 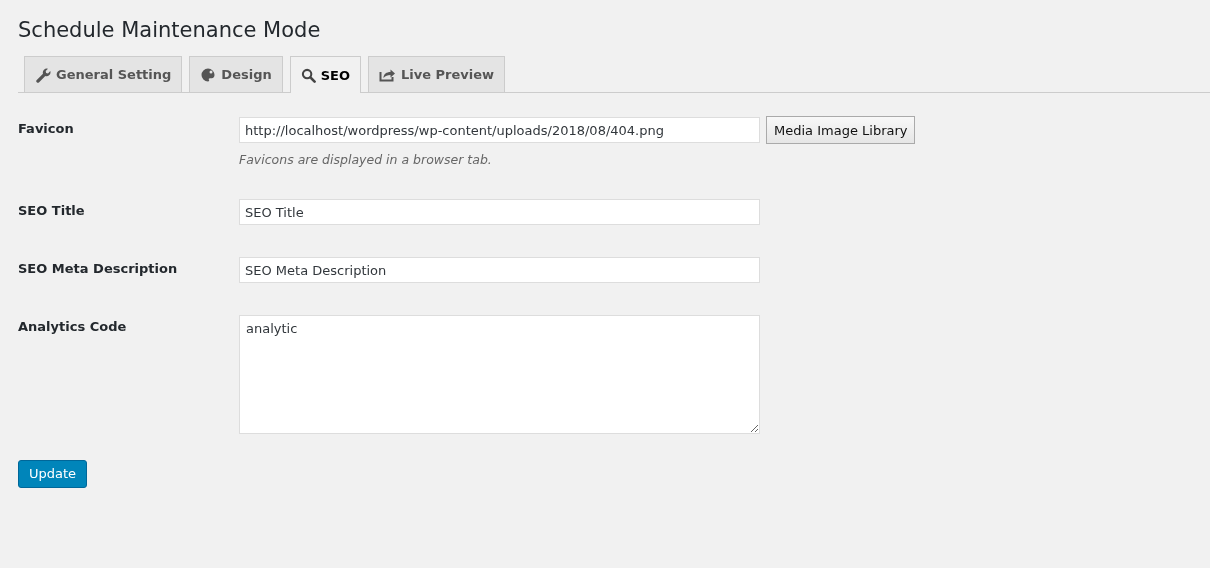 I want to click on media-library-button: Media Image Library, so click(x=841, y=130).